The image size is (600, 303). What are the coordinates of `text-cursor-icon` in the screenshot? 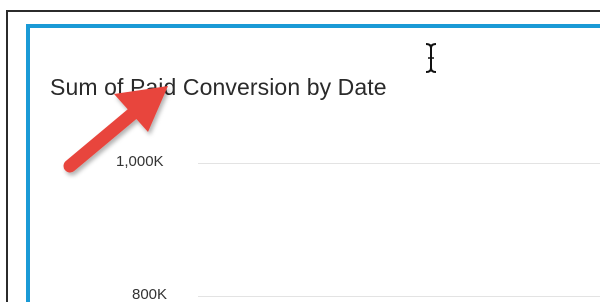 It's located at (431, 58).